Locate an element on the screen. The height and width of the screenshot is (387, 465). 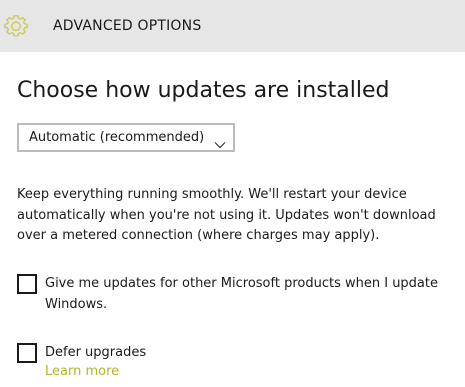
defer-upgrades-checkbox is located at coordinates (27, 353).